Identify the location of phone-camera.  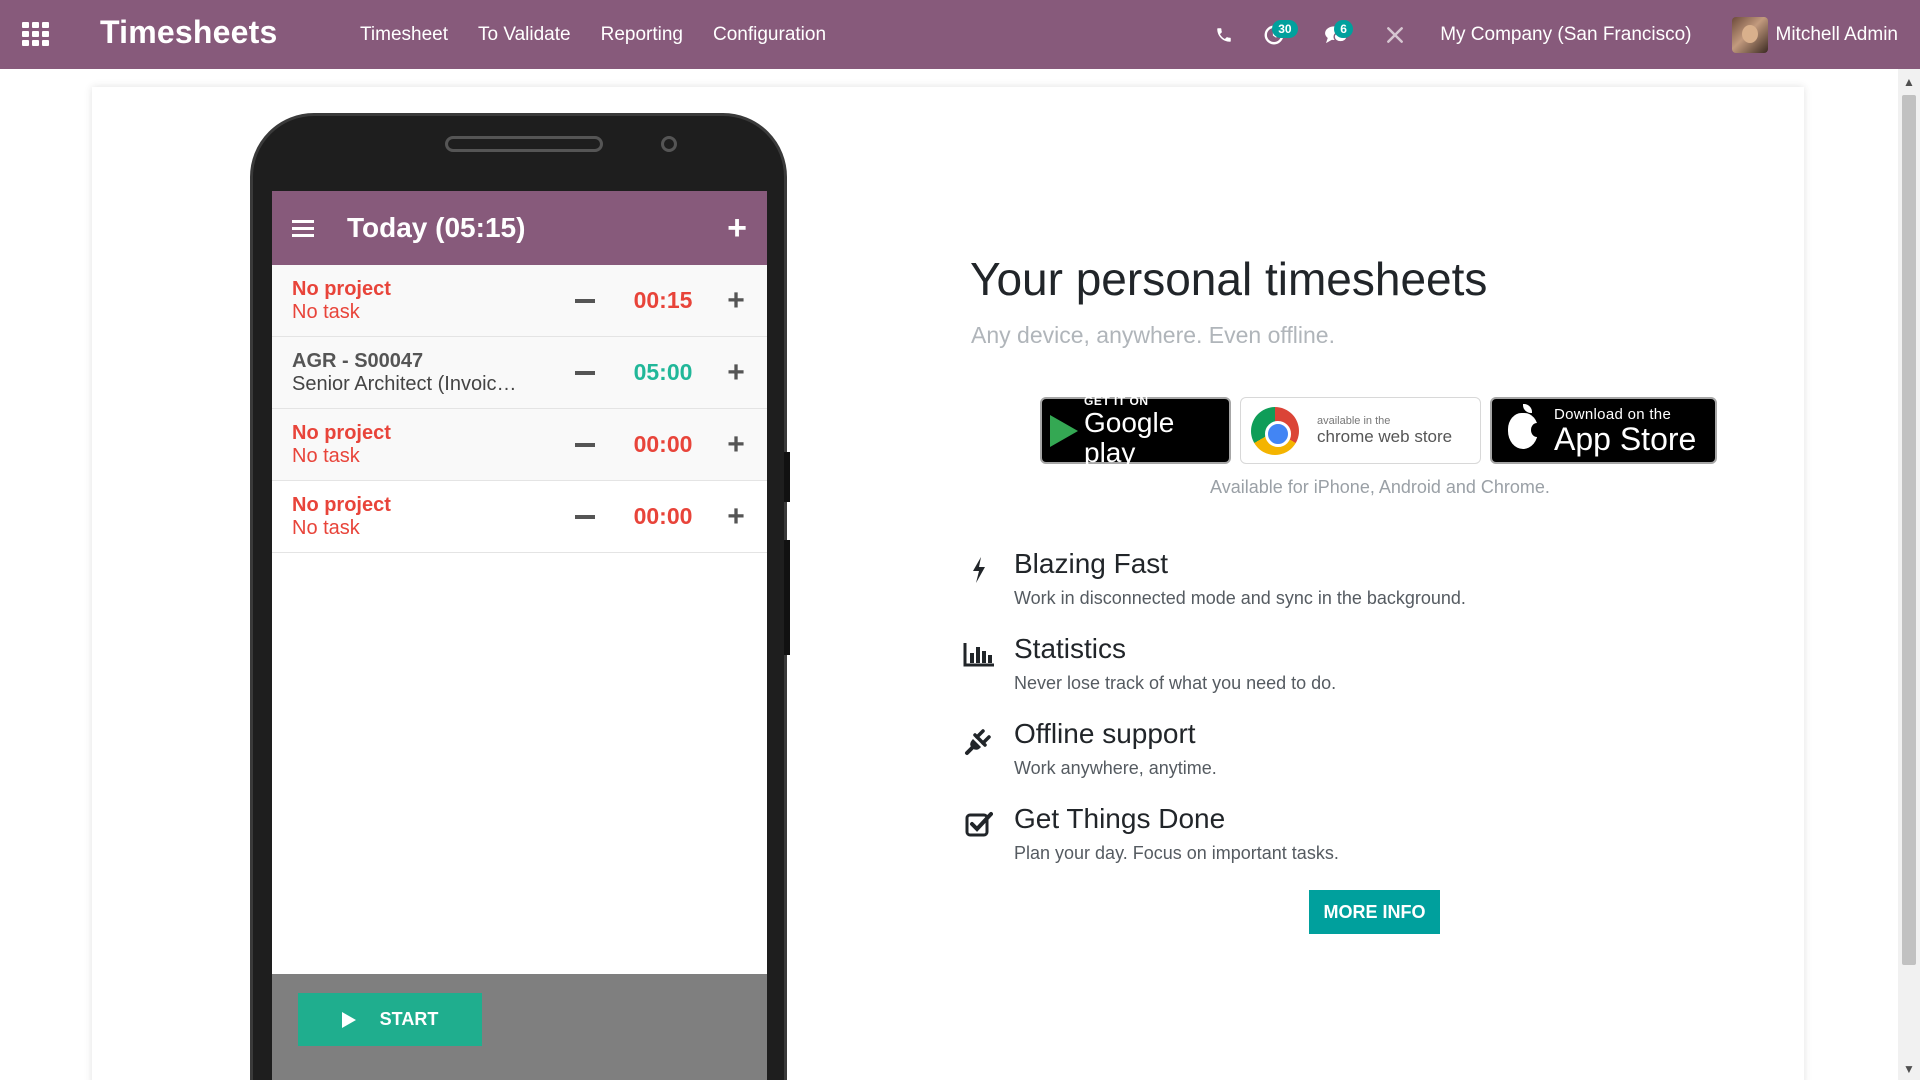
(669, 144).